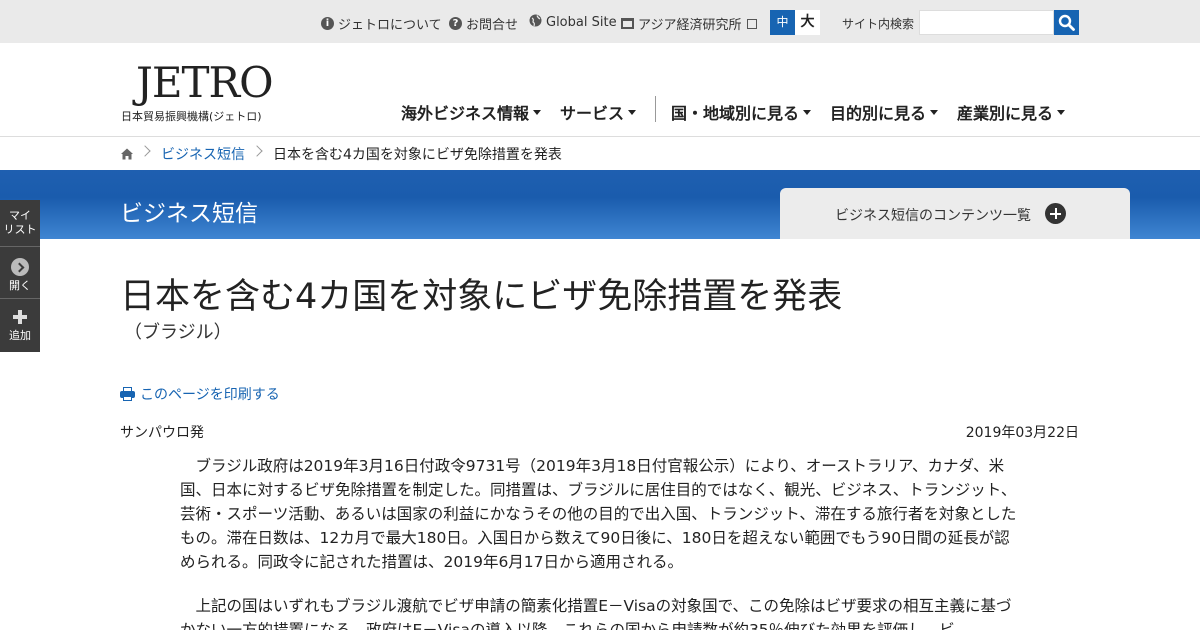 Image resolution: width=1200 pixels, height=630 pixels. I want to click on info-icon: i, so click(327, 23).